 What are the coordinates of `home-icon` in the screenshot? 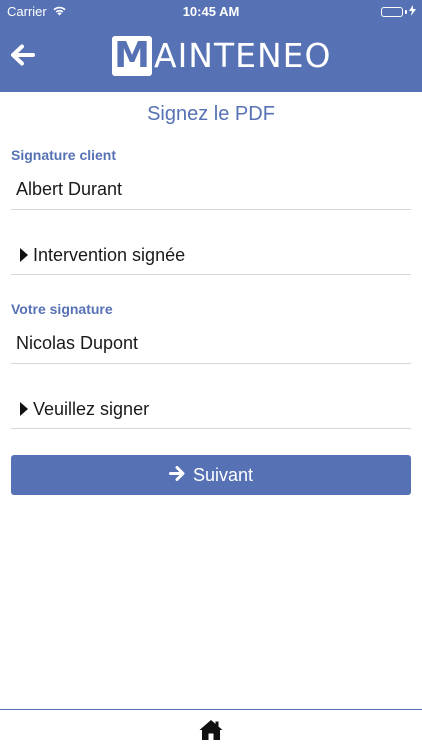 It's located at (211, 732).